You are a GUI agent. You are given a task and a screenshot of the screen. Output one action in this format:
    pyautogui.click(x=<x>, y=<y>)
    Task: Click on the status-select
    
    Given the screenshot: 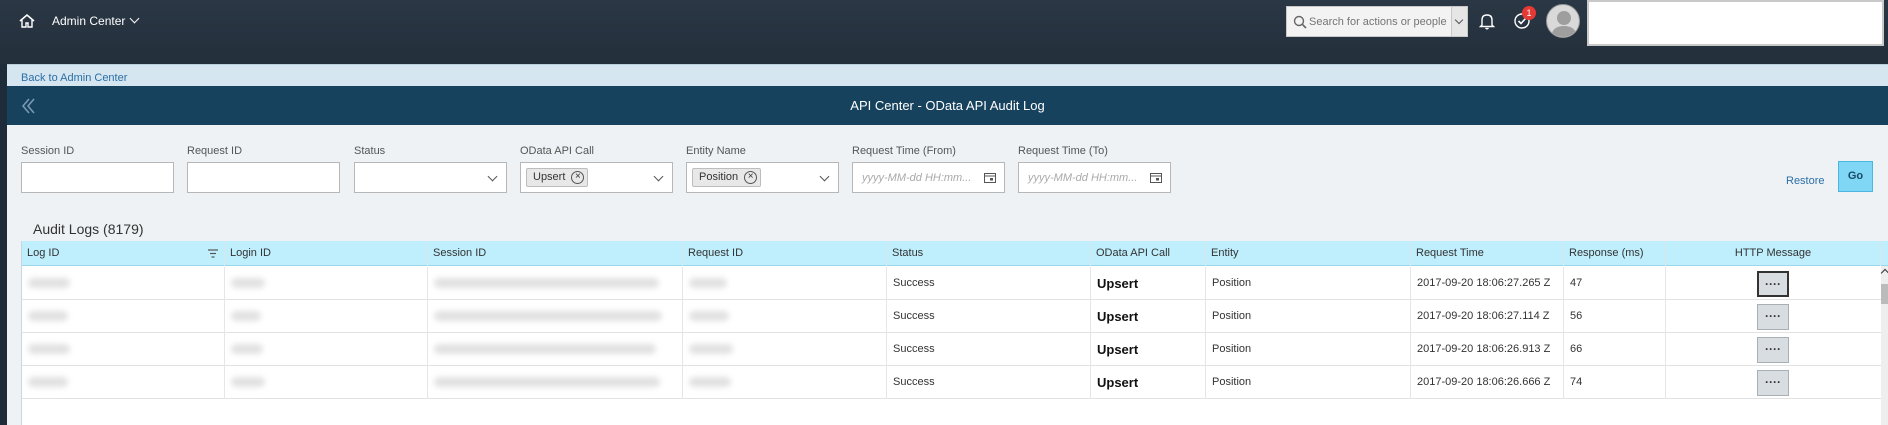 What is the action you would take?
    pyautogui.click(x=430, y=177)
    